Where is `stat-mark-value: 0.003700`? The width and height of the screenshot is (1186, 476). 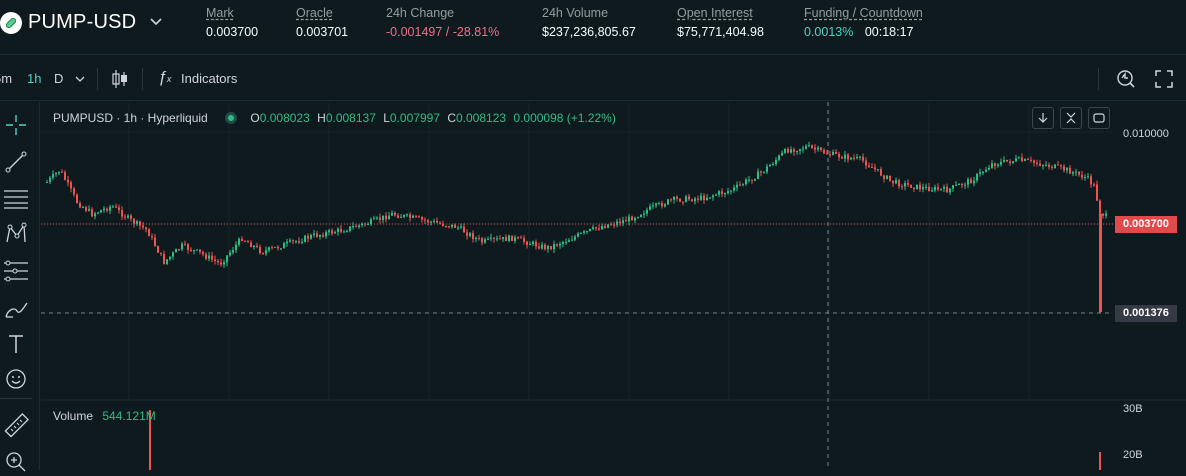 stat-mark-value: 0.003700 is located at coordinates (232, 32).